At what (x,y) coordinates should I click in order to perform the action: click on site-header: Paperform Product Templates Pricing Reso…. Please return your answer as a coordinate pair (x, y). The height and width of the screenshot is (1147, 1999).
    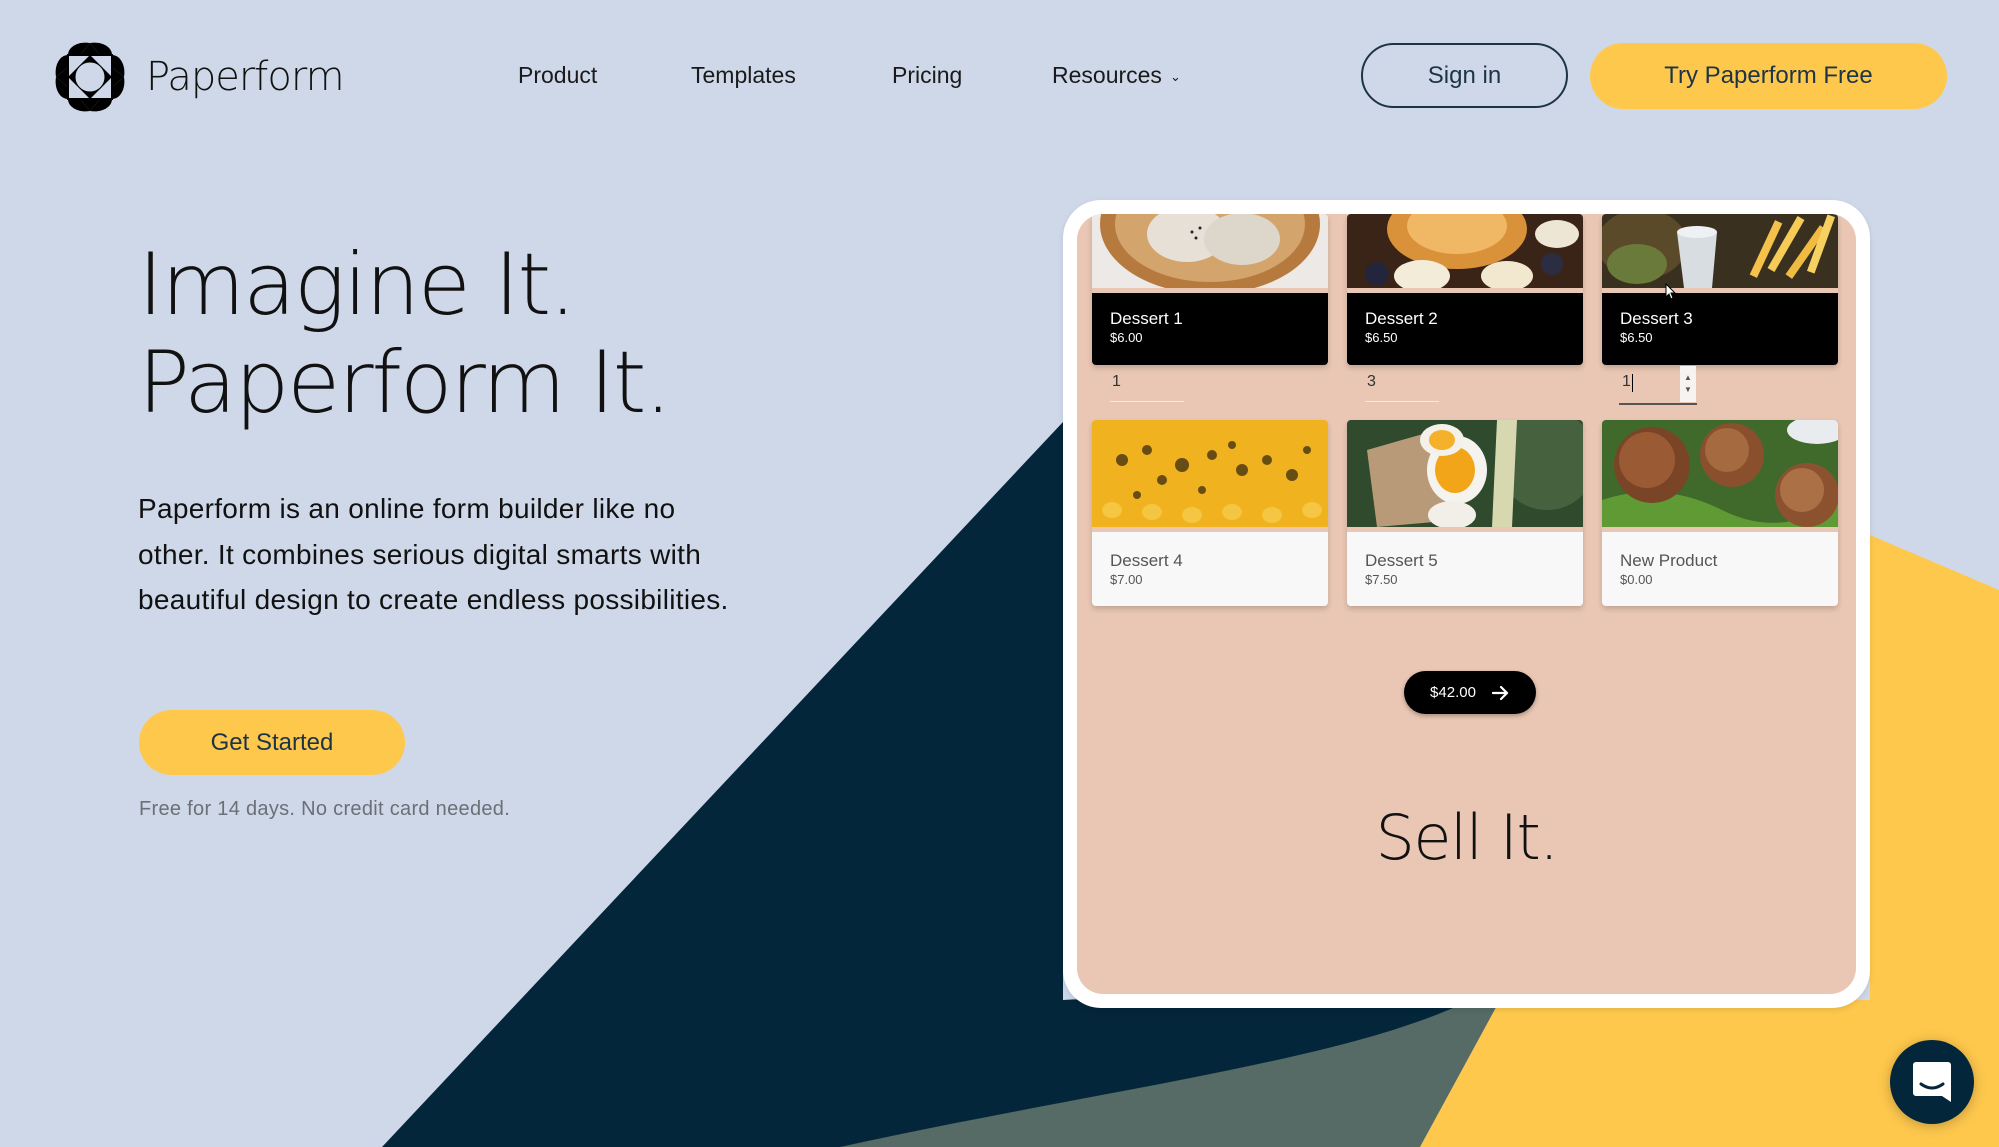
    Looking at the image, I should click on (999, 77).